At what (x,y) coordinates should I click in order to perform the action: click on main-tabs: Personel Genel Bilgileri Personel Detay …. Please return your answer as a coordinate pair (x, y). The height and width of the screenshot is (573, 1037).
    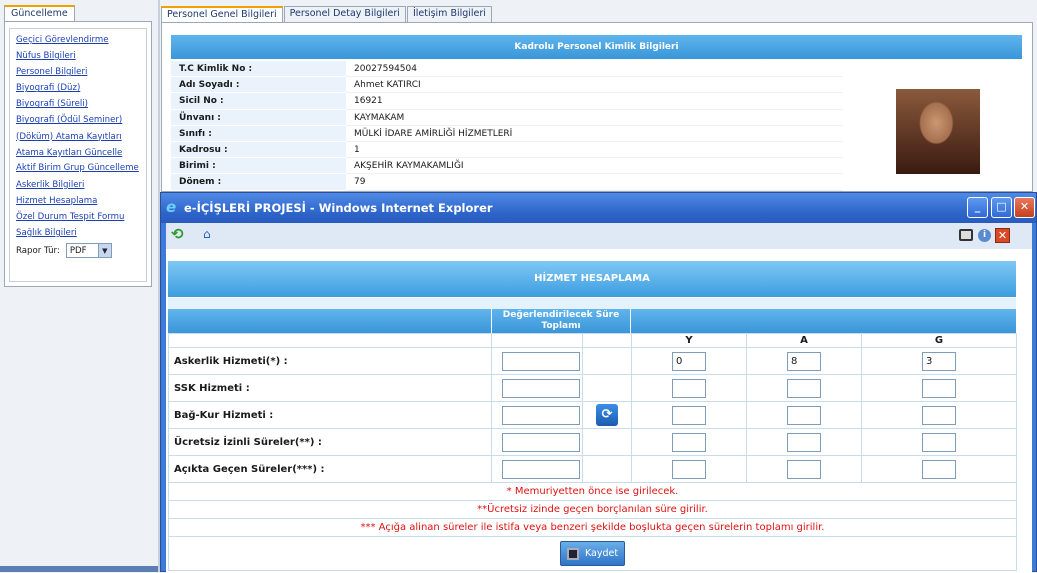
    Looking at the image, I should click on (326, 14).